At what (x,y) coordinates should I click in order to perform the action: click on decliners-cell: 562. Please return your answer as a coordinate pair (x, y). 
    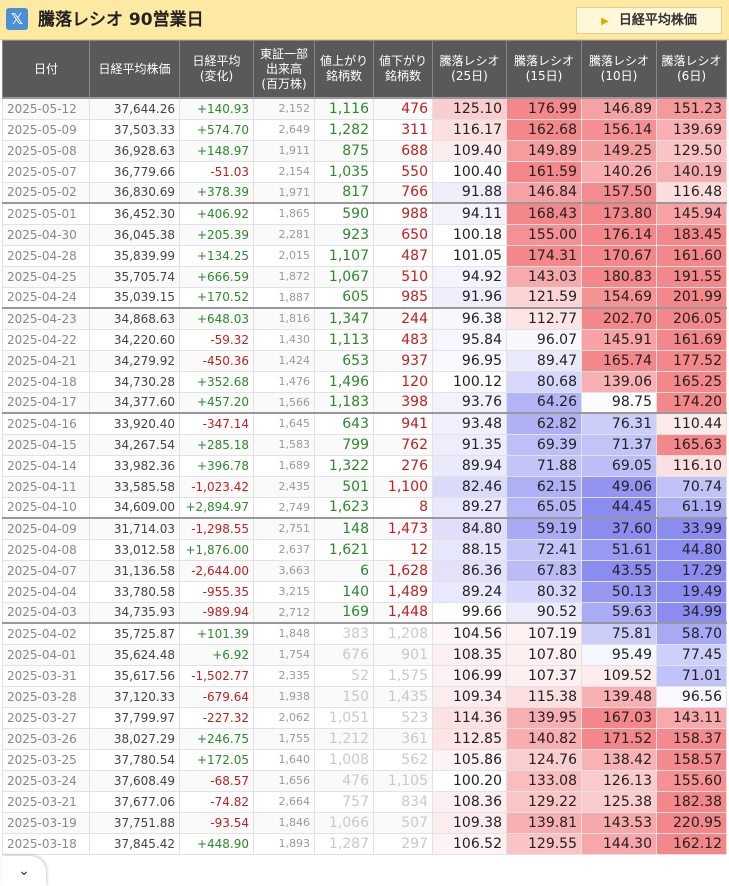
    Looking at the image, I should click on (403, 759).